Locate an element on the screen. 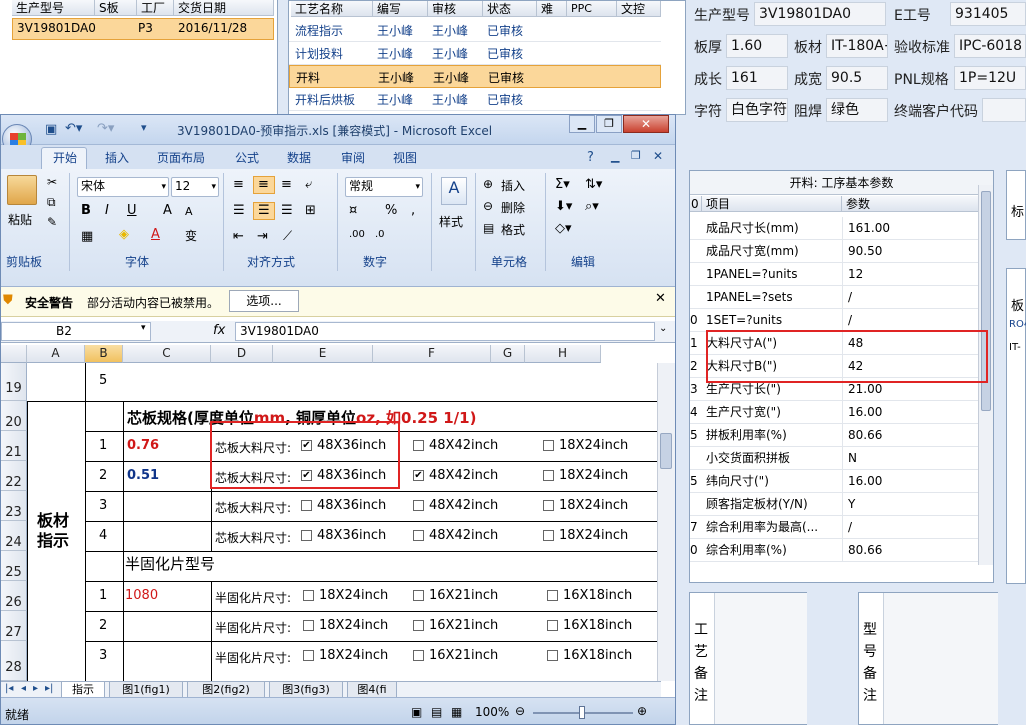 The image size is (1026, 725). copy-icon: ⧉ is located at coordinates (51, 202).